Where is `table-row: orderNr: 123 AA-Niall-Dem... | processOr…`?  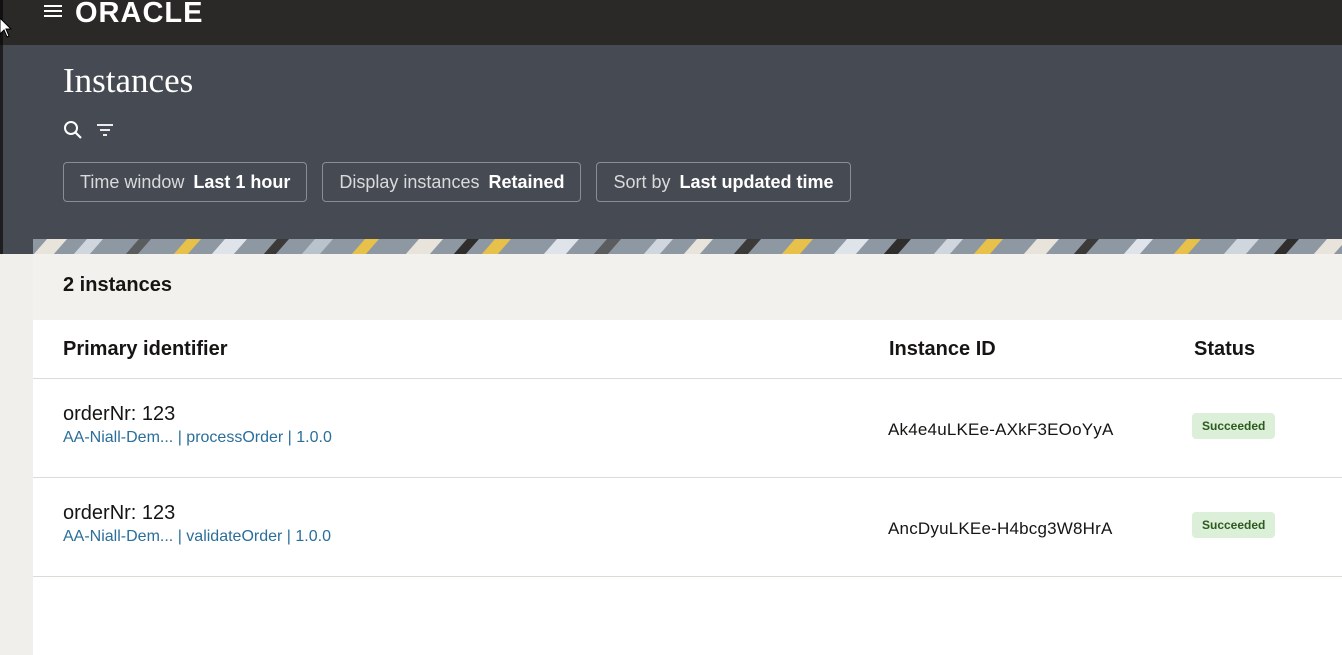 table-row: orderNr: 123 AA-Niall-Dem... | processOr… is located at coordinates (687, 428).